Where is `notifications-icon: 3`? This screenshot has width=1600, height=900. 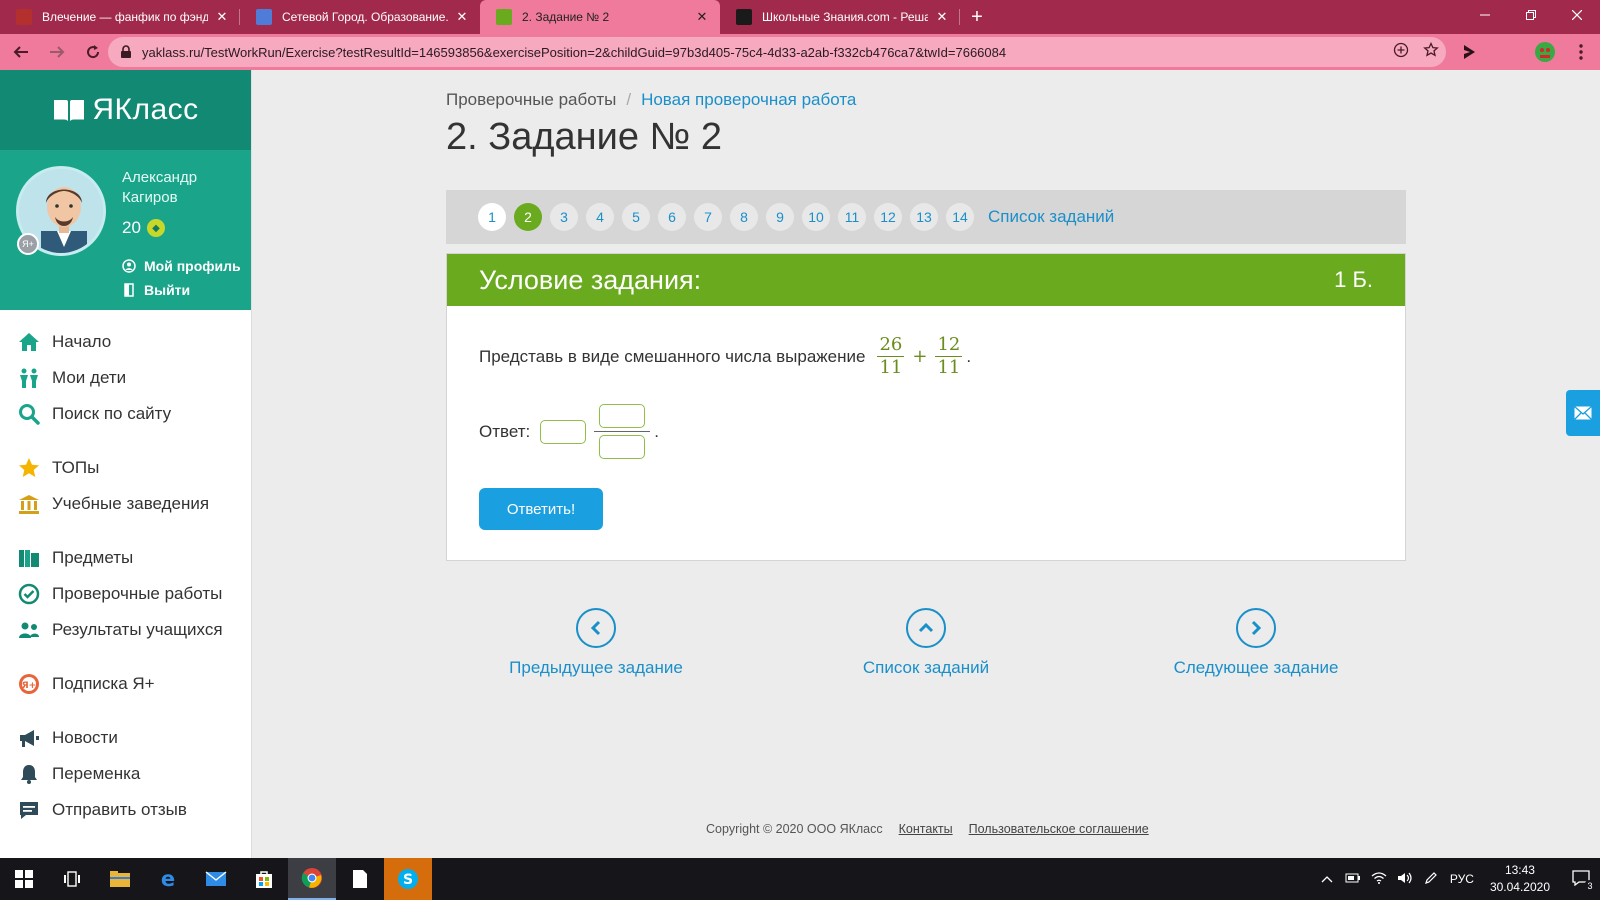
notifications-icon: 3 is located at coordinates (1581, 880).